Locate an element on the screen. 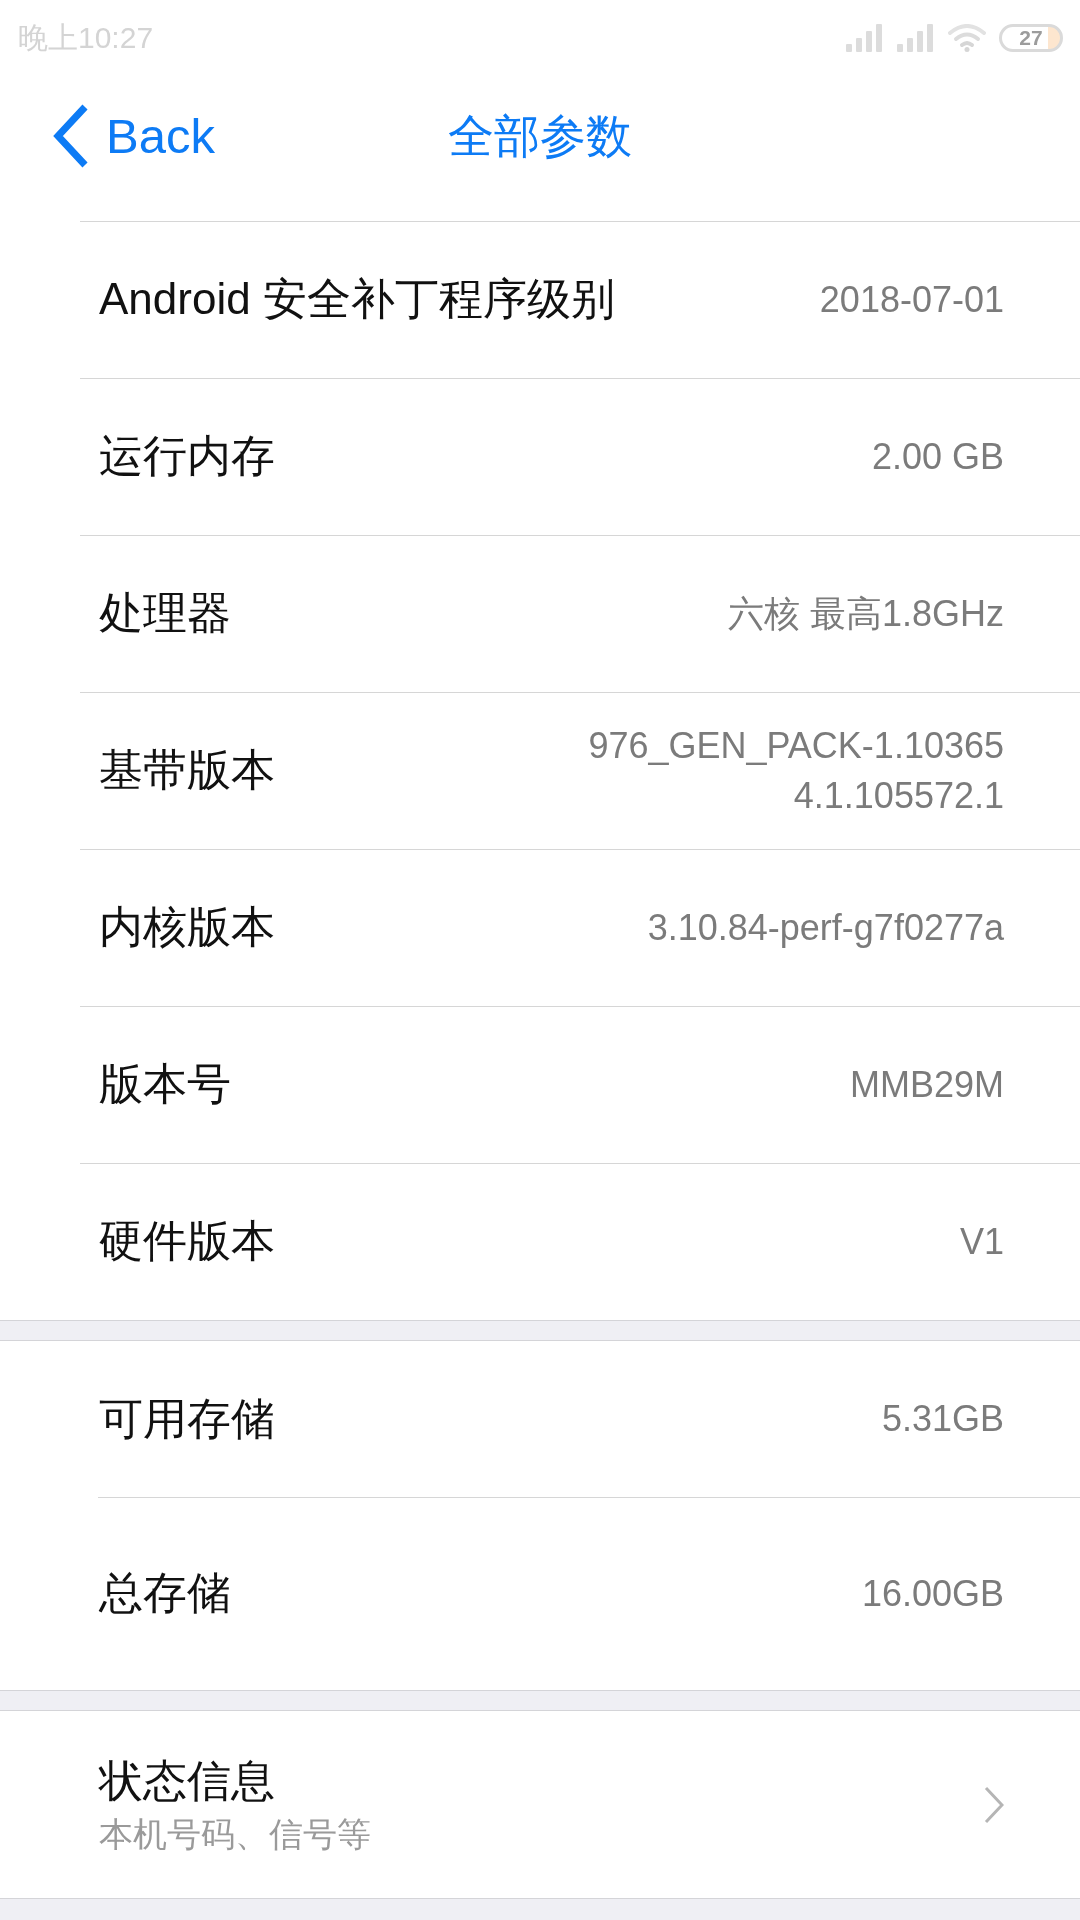 Image resolution: width=1080 pixels, height=1920 pixels. row-value: 六核 最高1.8GHz is located at coordinates (865, 613).